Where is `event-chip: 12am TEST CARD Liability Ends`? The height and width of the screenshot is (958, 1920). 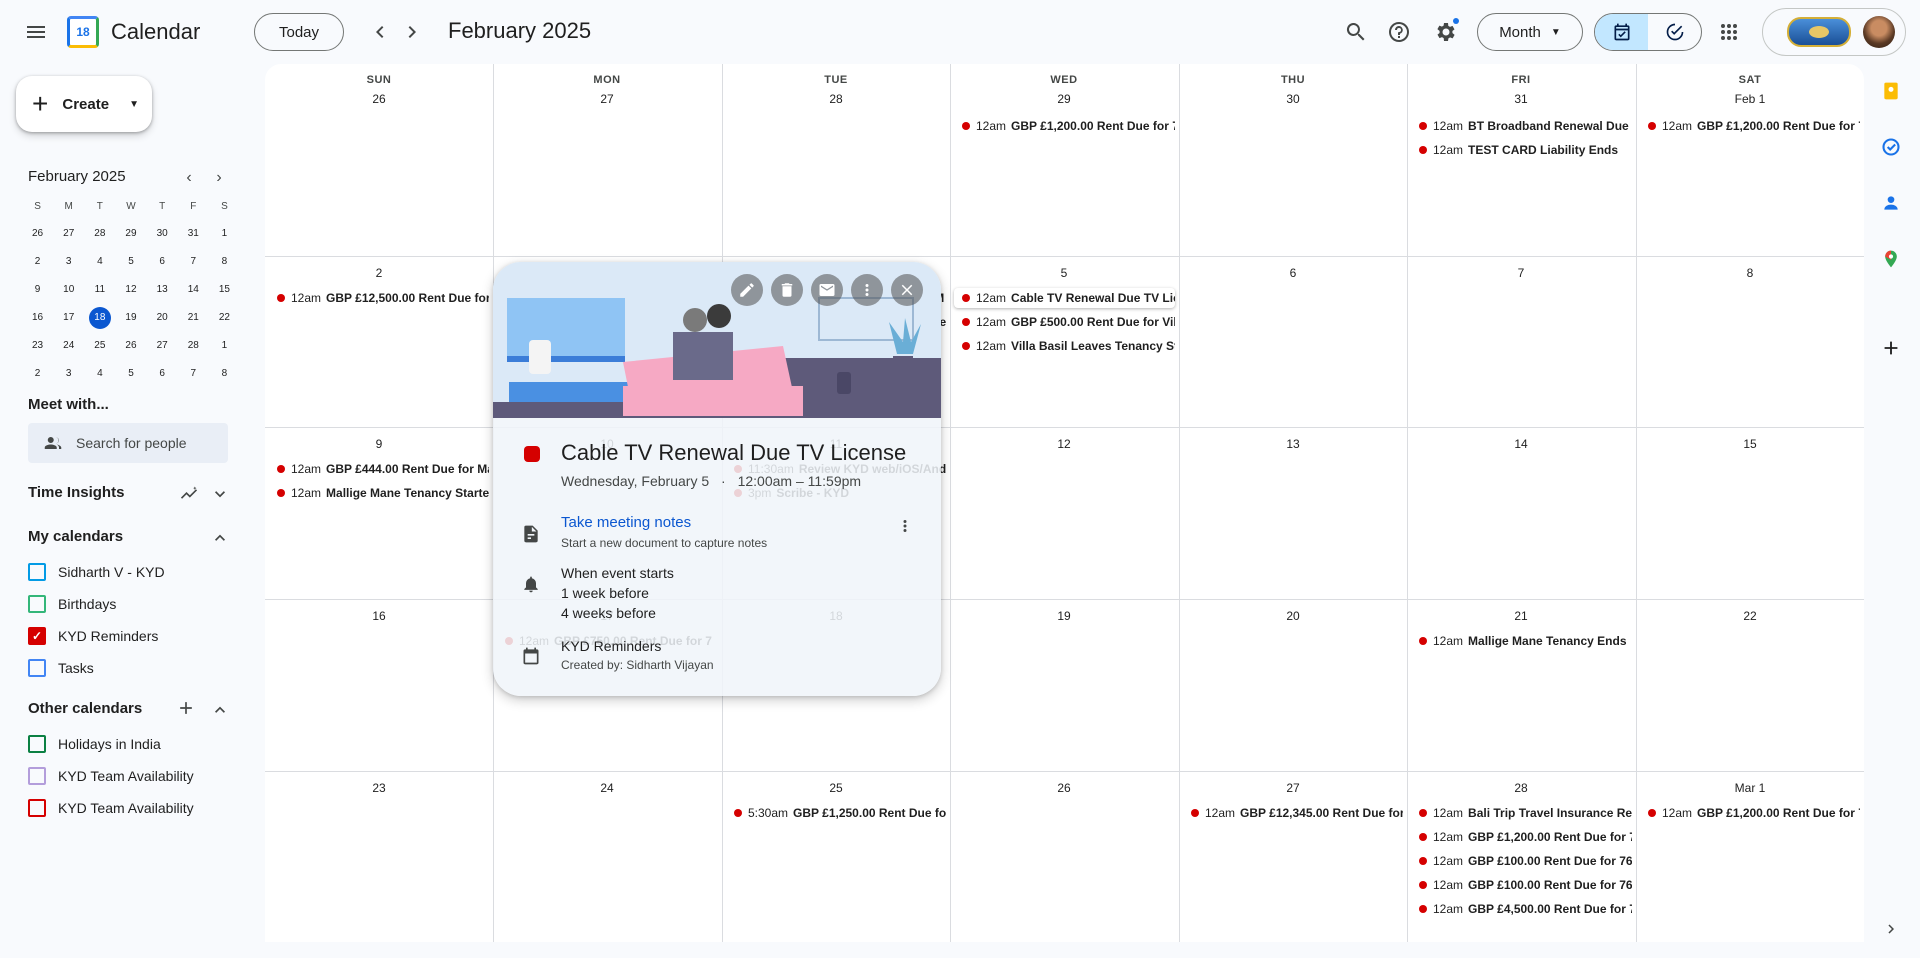
event-chip: 12am TEST CARD Liability Ends is located at coordinates (1521, 150).